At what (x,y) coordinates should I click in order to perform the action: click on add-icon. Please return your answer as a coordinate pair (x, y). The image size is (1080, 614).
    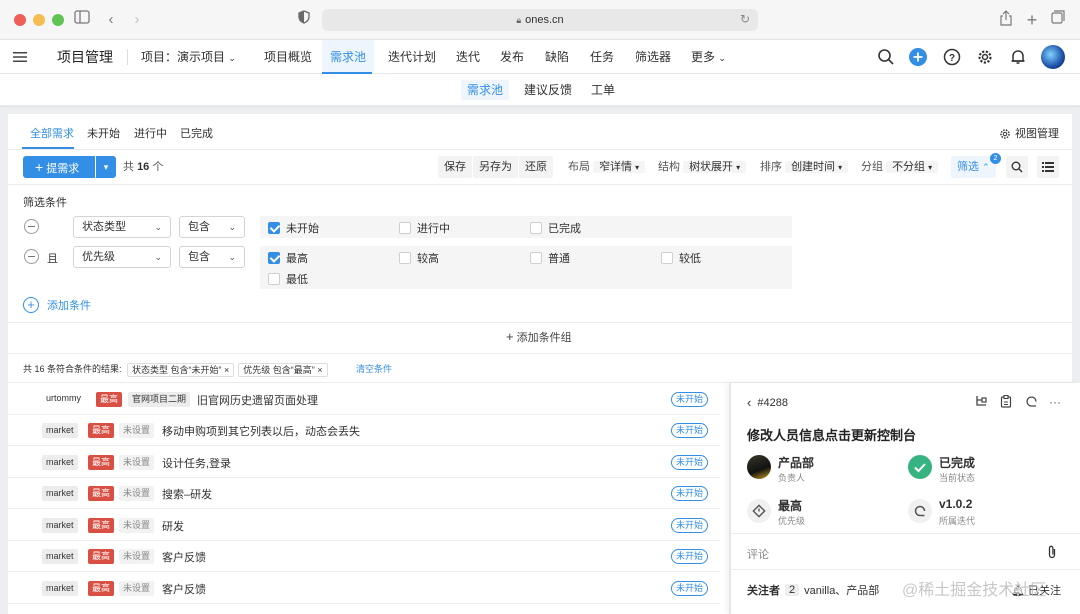
    Looking at the image, I should click on (918, 57).